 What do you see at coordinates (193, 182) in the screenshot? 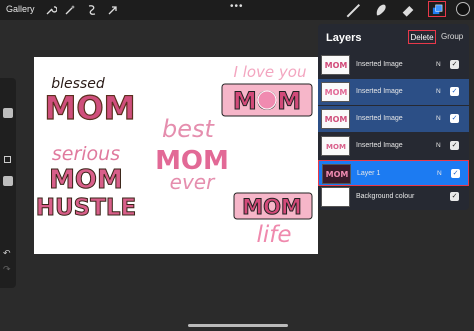
I see `art-ever: ever` at bounding box center [193, 182].